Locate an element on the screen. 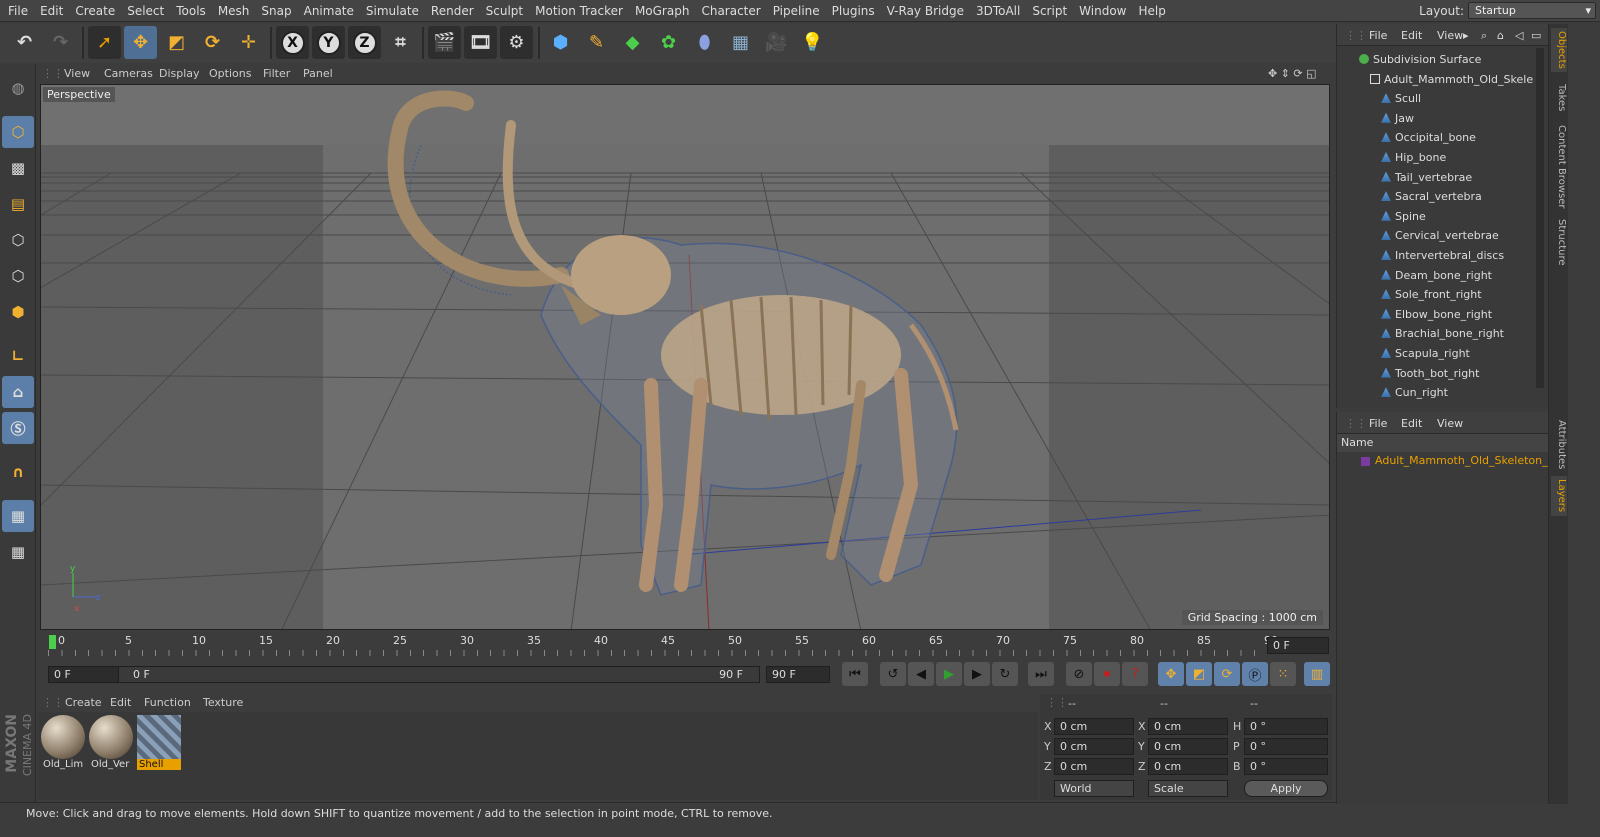 This screenshot has height=837, width=1600. object-menu-view: View is located at coordinates (1450, 35).